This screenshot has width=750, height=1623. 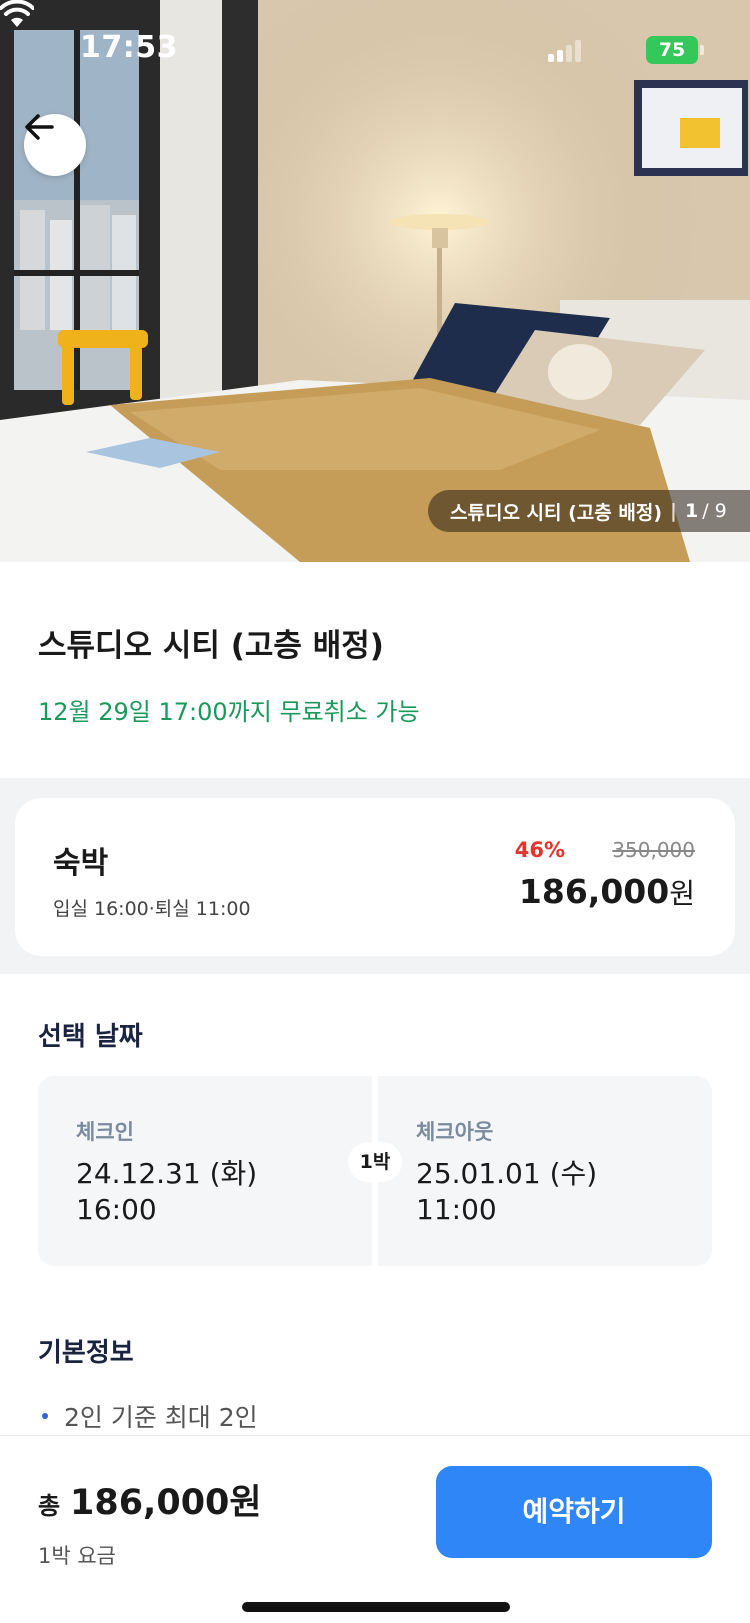 What do you see at coordinates (77, 1556) in the screenshot?
I see `per-night-label: 1박 요금` at bounding box center [77, 1556].